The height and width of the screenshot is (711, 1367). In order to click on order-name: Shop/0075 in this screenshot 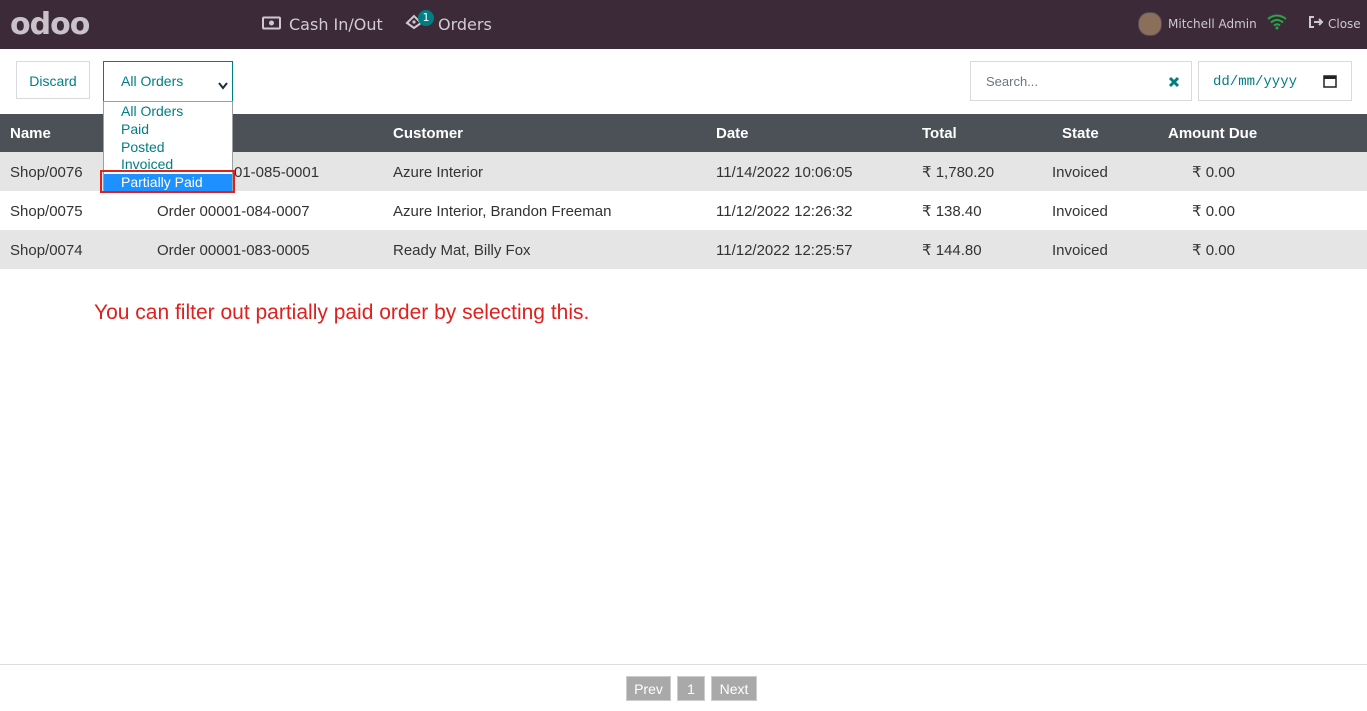, I will do `click(46, 211)`.